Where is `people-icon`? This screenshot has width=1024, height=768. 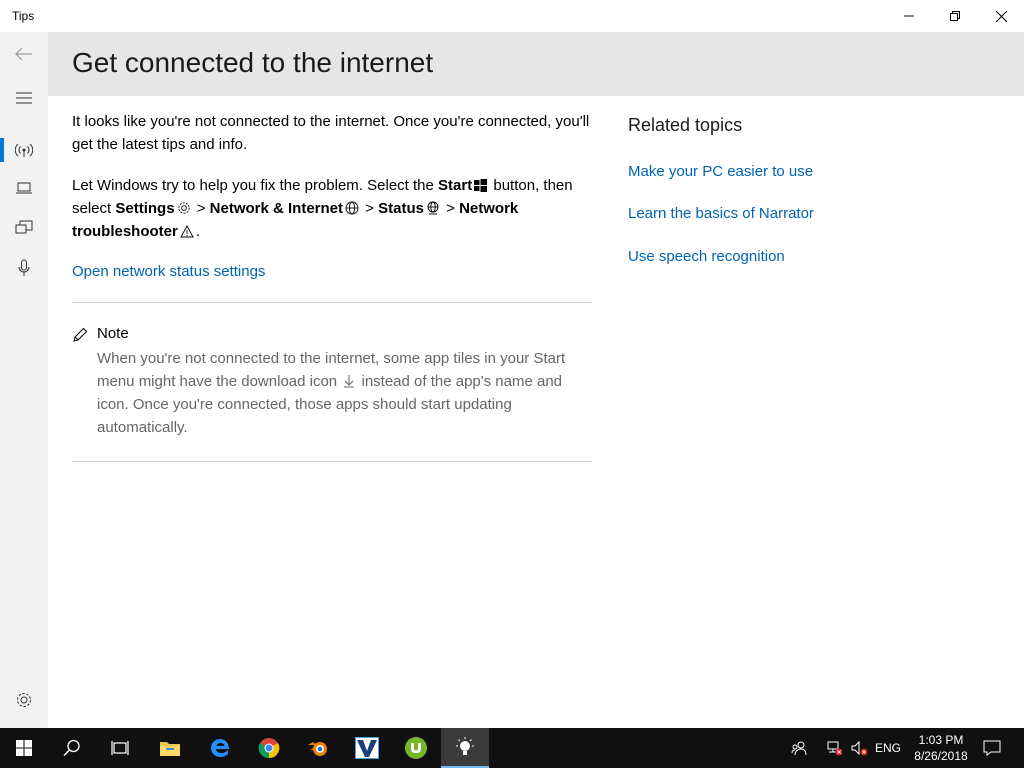 people-icon is located at coordinates (799, 748).